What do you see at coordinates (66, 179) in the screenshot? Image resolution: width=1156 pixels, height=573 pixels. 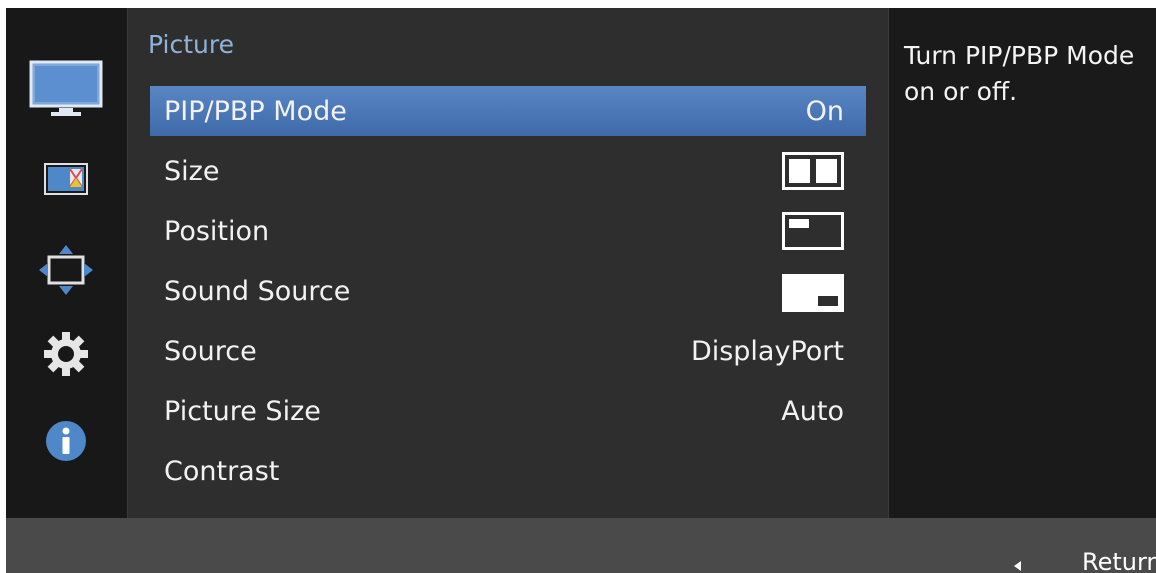 I see `picture-color-icon` at bounding box center [66, 179].